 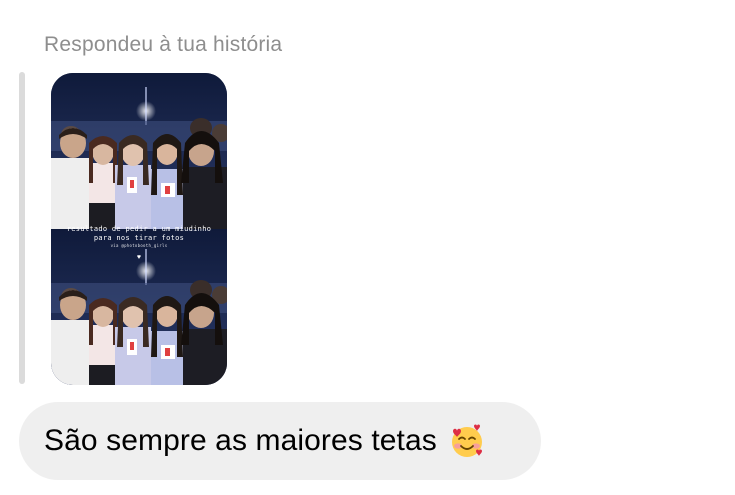 I want to click on smiling-face-with-hearts-icon, so click(x=467, y=441).